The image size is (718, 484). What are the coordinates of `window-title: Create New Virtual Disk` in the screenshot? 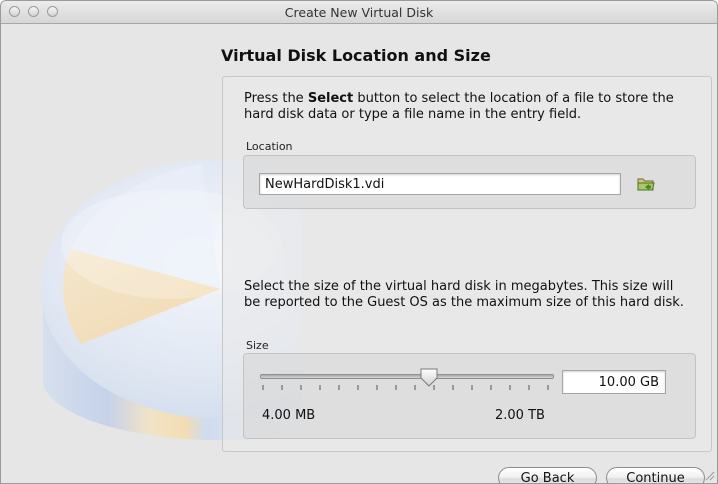 It's located at (359, 12).